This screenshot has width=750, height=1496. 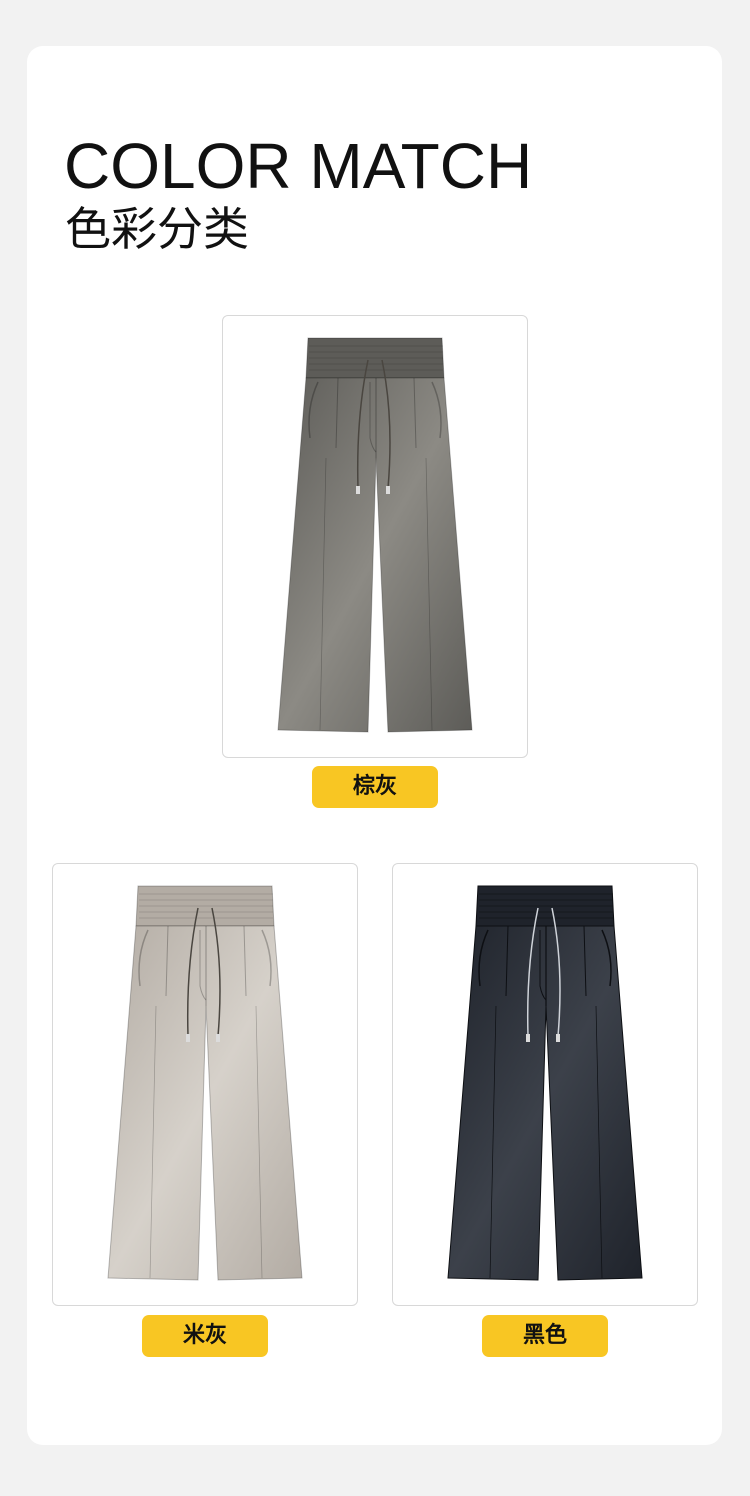 I want to click on page-subtitle: 色彩分类, so click(x=157, y=229).